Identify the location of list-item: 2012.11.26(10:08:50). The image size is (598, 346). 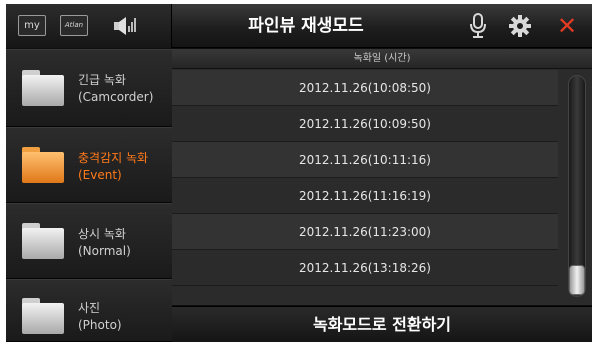
(365, 88).